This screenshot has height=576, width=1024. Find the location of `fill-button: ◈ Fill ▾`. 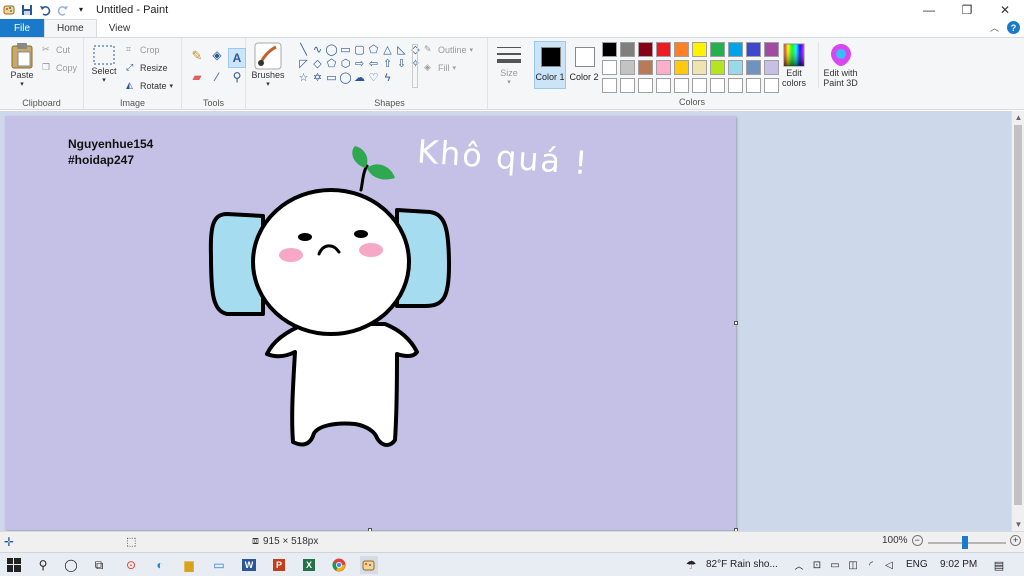

fill-button: ◈ Fill ▾ is located at coordinates (440, 67).